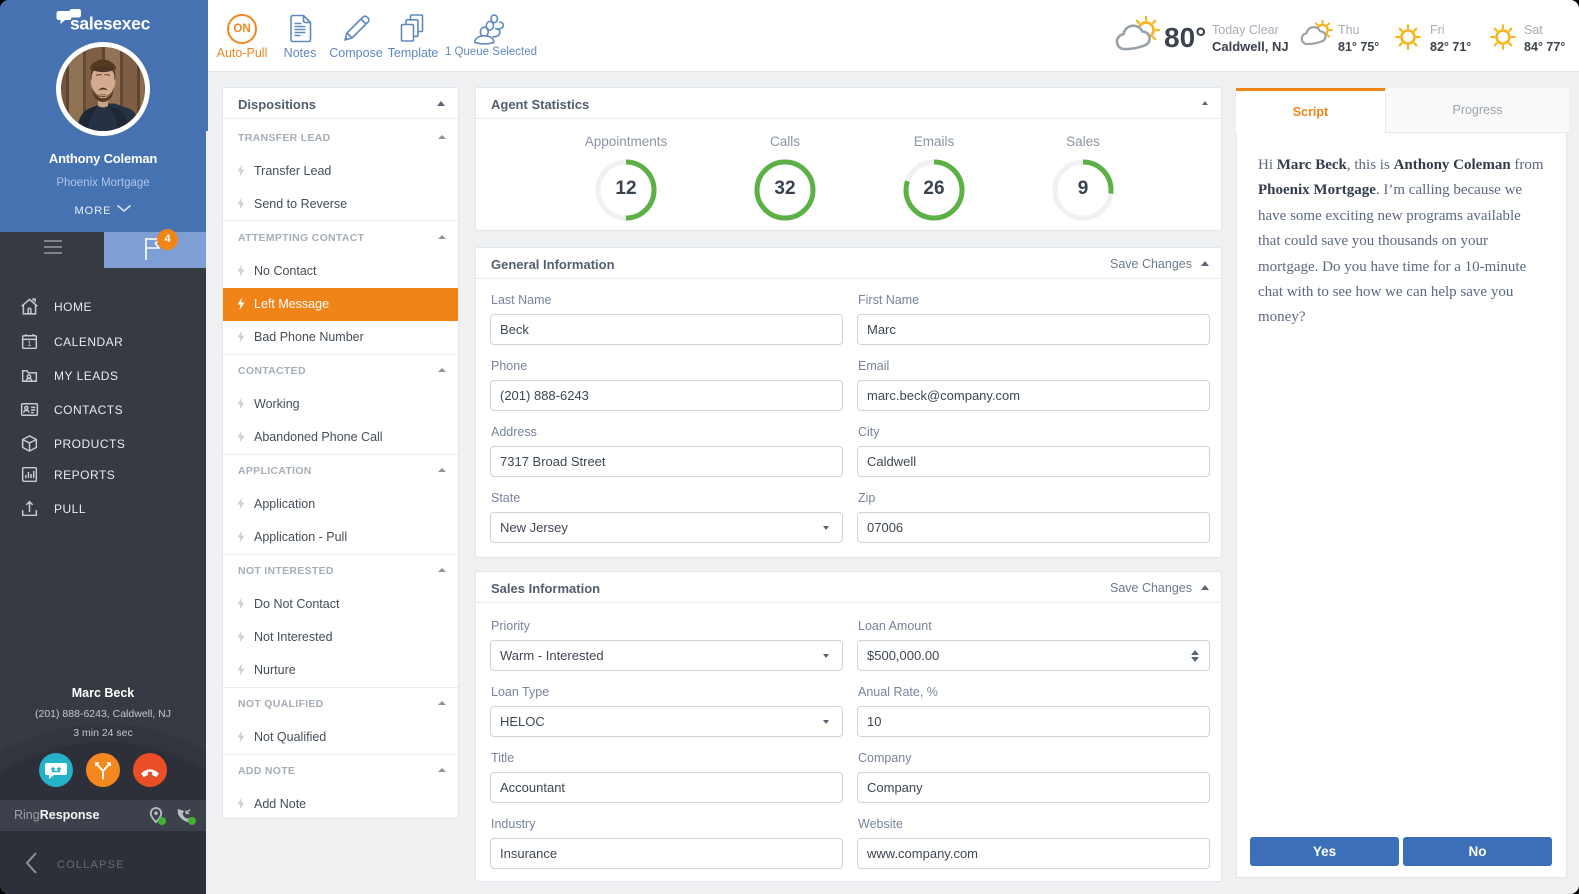 The height and width of the screenshot is (894, 1579). Describe the element at coordinates (110, 24) in the screenshot. I see `svg-text: salesexec` at that location.